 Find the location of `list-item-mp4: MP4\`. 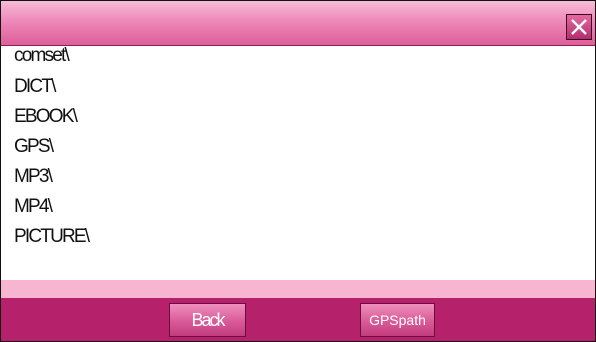

list-item-mp4: MP4\ is located at coordinates (33, 207).